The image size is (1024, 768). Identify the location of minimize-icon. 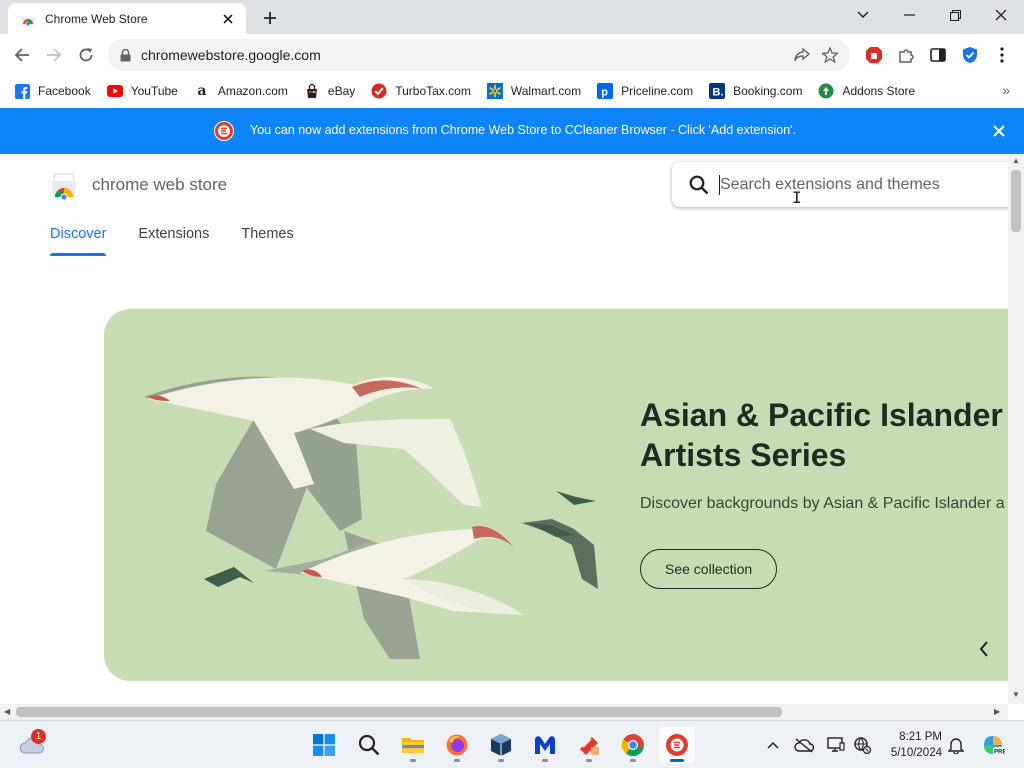
(909, 15).